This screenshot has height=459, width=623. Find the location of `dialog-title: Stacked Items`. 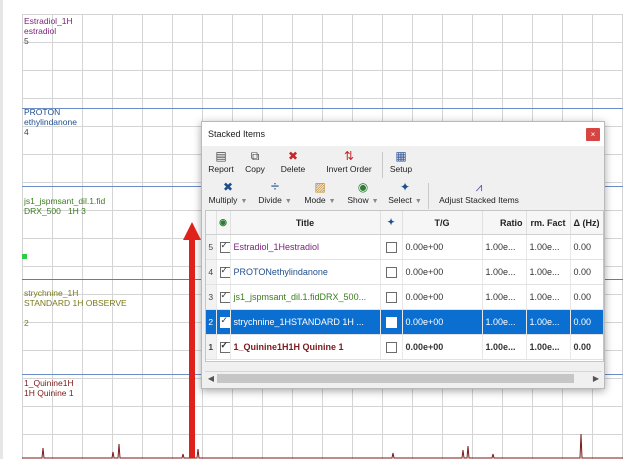

dialog-title: Stacked Items is located at coordinates (237, 134).